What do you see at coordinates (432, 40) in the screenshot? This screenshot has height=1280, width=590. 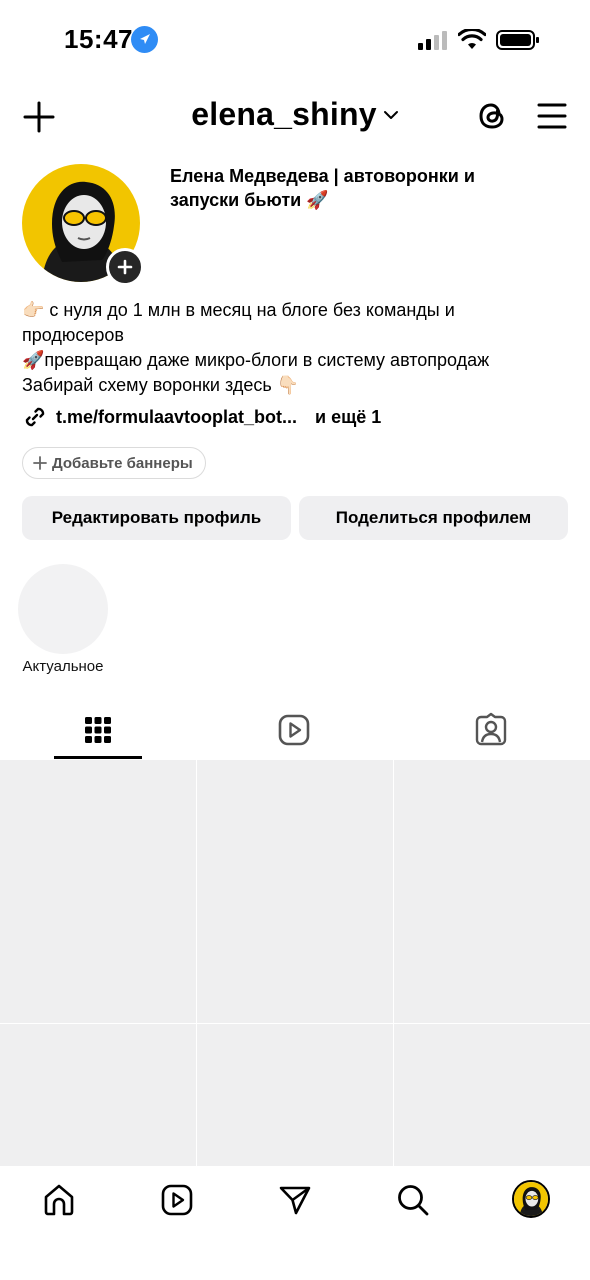 I see `cellular-signal-icon` at bounding box center [432, 40].